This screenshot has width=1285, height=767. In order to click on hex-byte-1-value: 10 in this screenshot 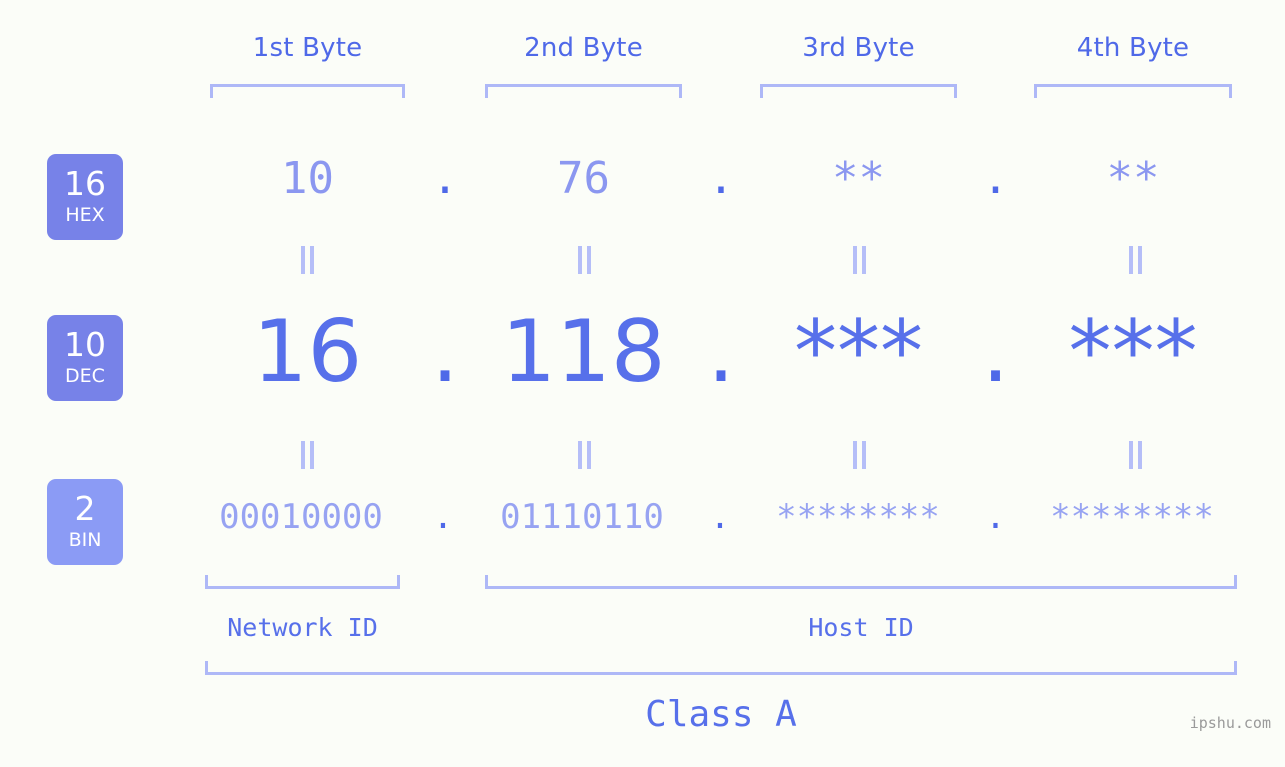, I will do `click(307, 178)`.